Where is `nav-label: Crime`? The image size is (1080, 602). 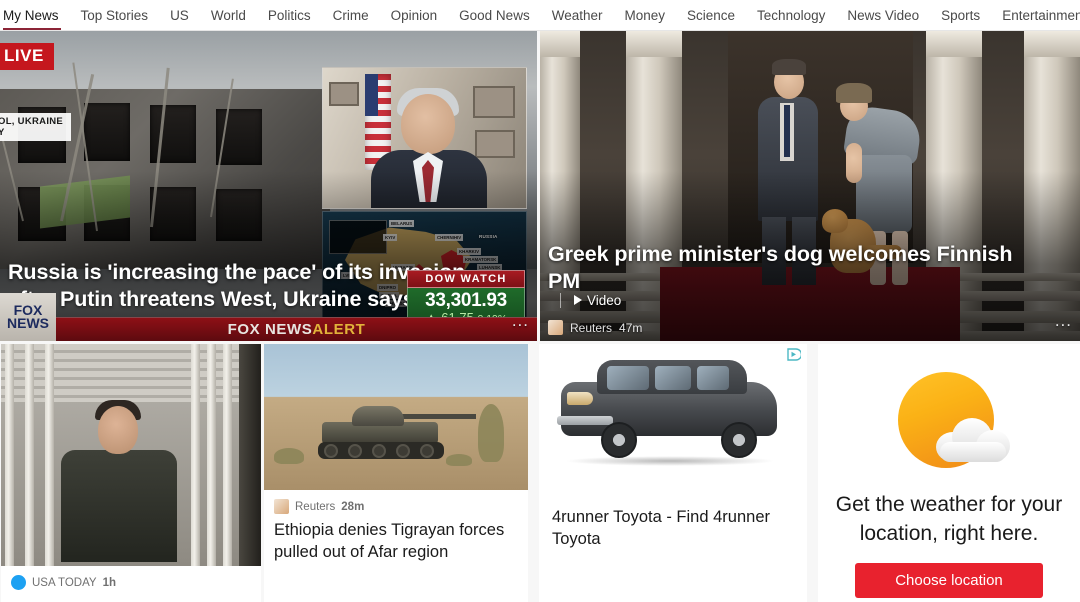
nav-label: Crime is located at coordinates (350, 15).